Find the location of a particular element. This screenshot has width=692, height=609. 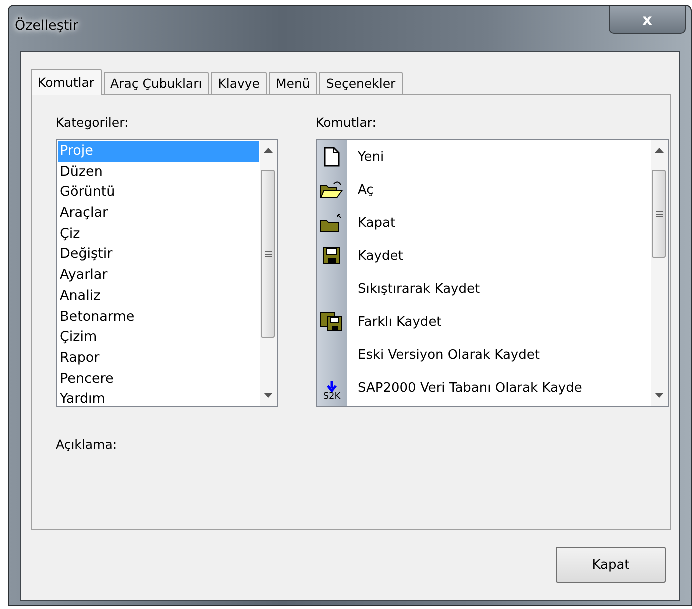

list-item: Çiz is located at coordinates (158, 234).